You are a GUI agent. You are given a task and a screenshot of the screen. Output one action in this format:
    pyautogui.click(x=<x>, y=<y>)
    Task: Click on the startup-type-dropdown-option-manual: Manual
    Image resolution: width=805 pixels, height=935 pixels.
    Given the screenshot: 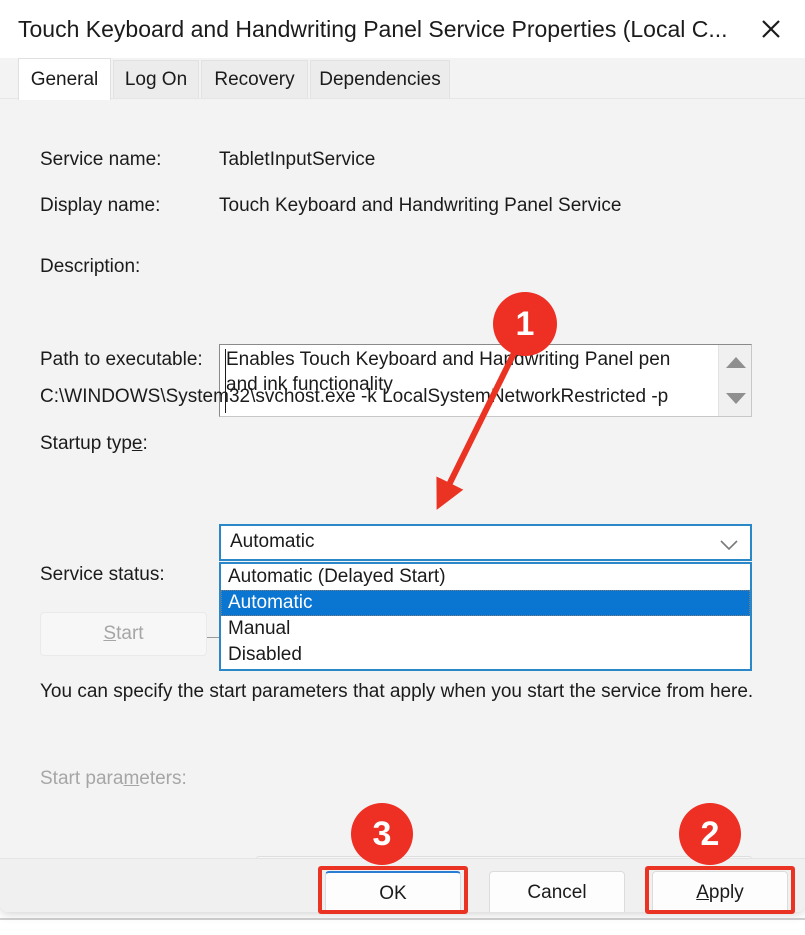 What is the action you would take?
    pyautogui.click(x=485, y=629)
    